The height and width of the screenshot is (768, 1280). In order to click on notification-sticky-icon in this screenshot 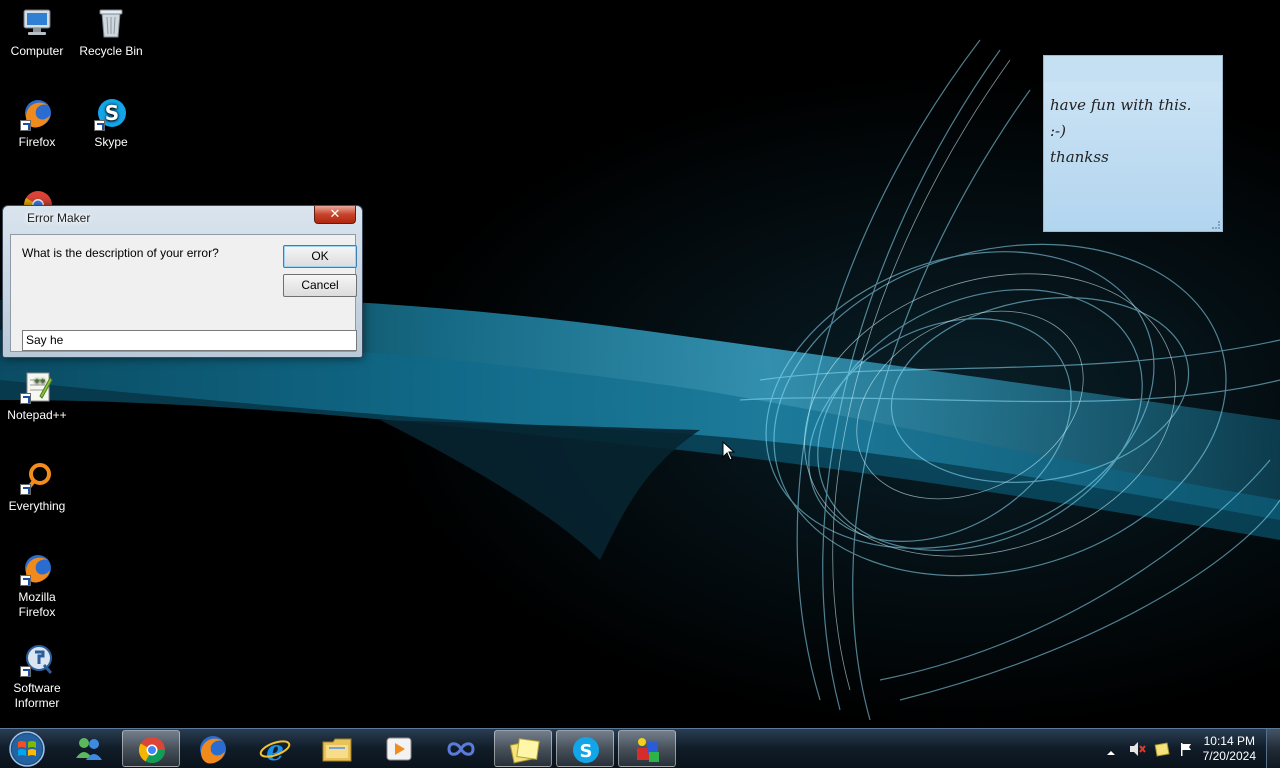, I will do `click(1162, 751)`.